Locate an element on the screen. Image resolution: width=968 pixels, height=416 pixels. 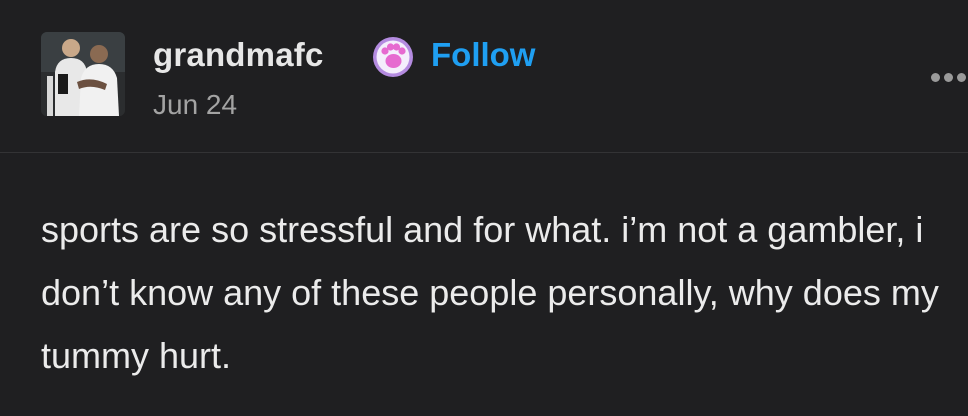
post-date: Jun 24 is located at coordinates (195, 105).